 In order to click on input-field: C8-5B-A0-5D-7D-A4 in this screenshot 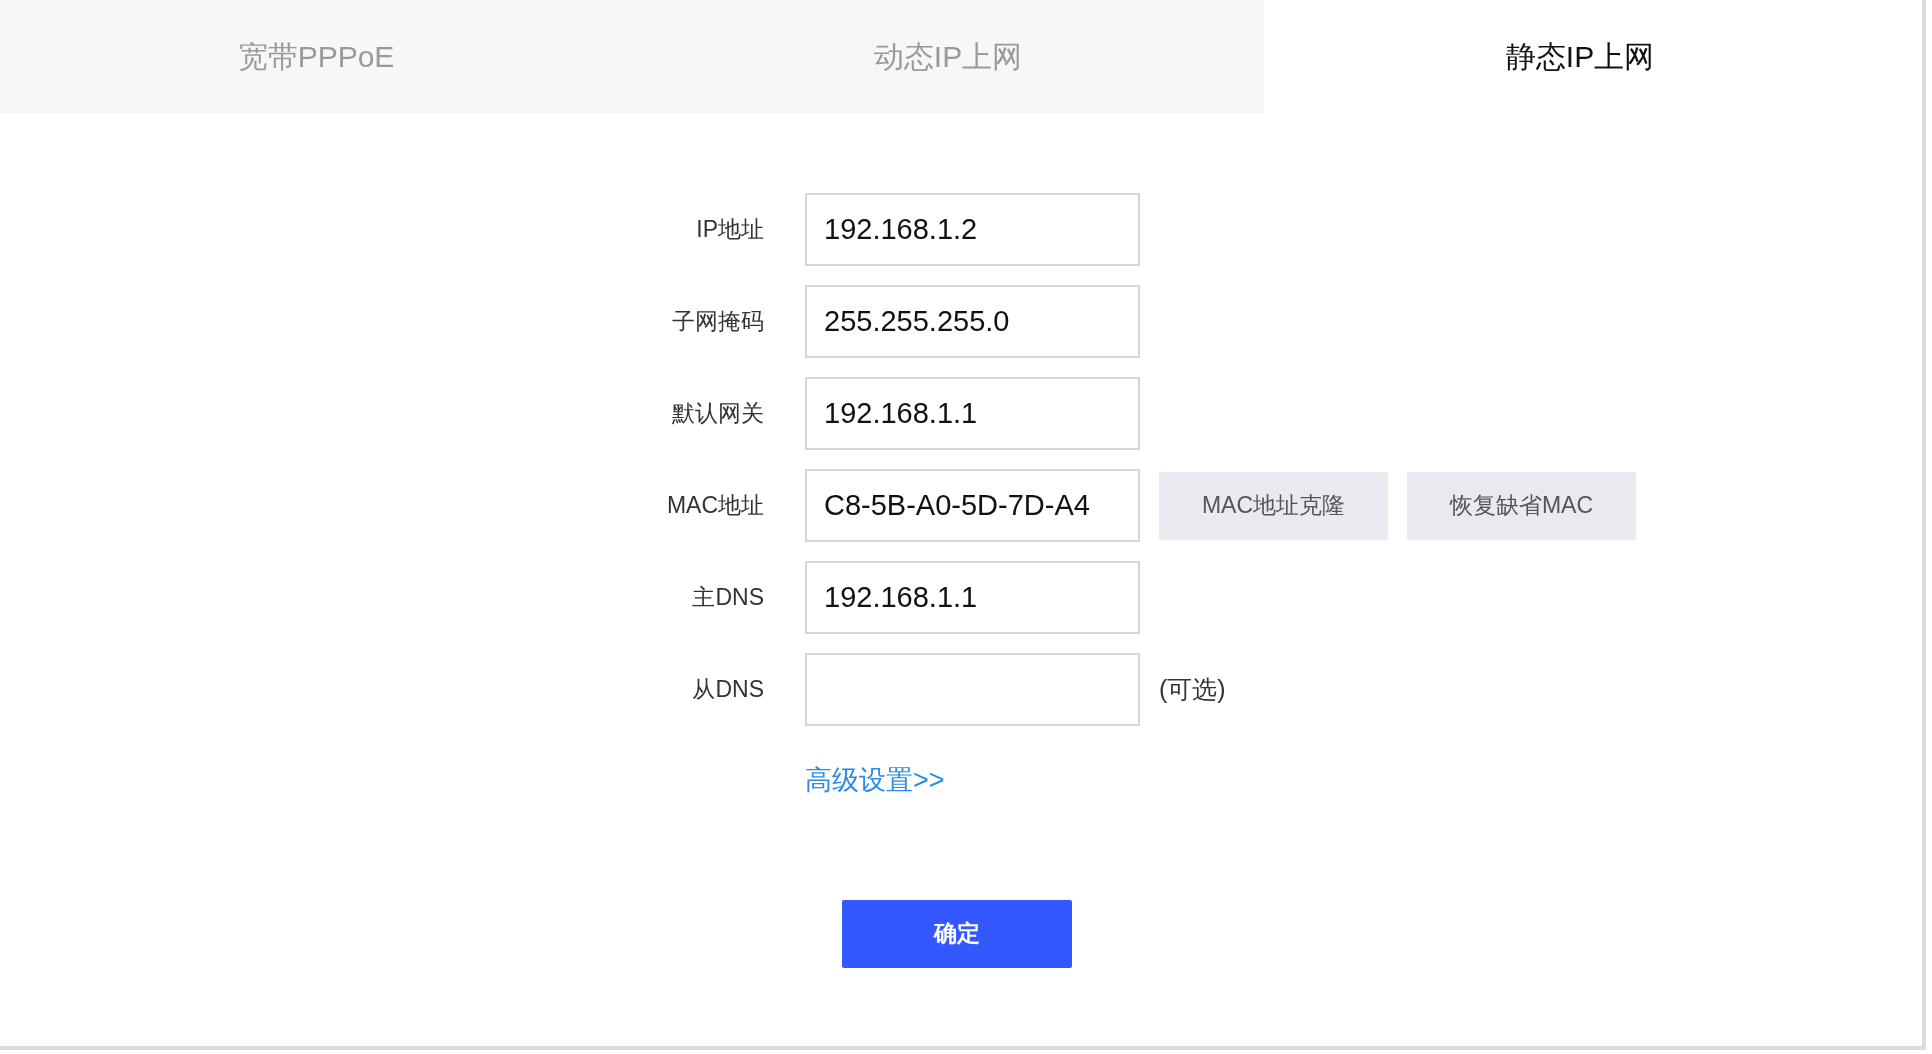, I will do `click(972, 505)`.